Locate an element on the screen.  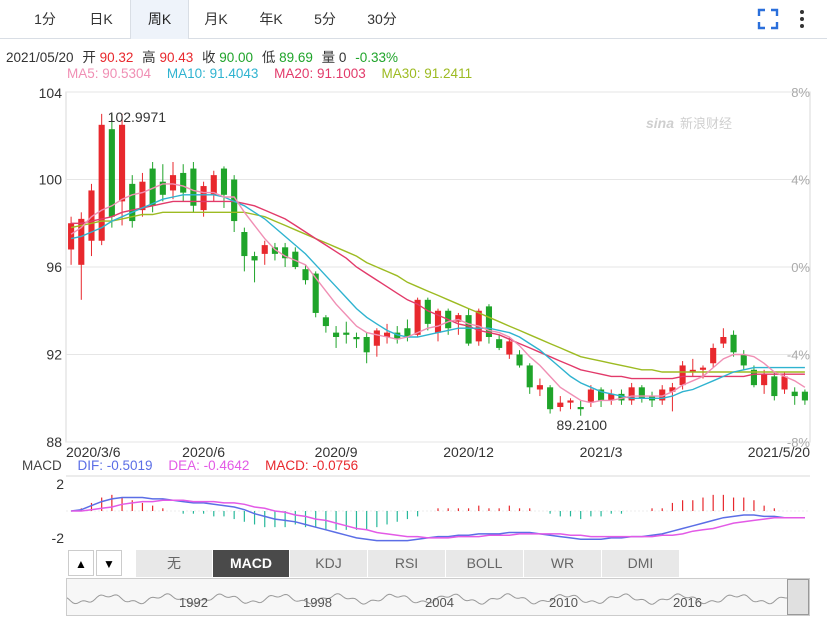
tab-monthly-k: 月K is located at coordinates (216, 19).